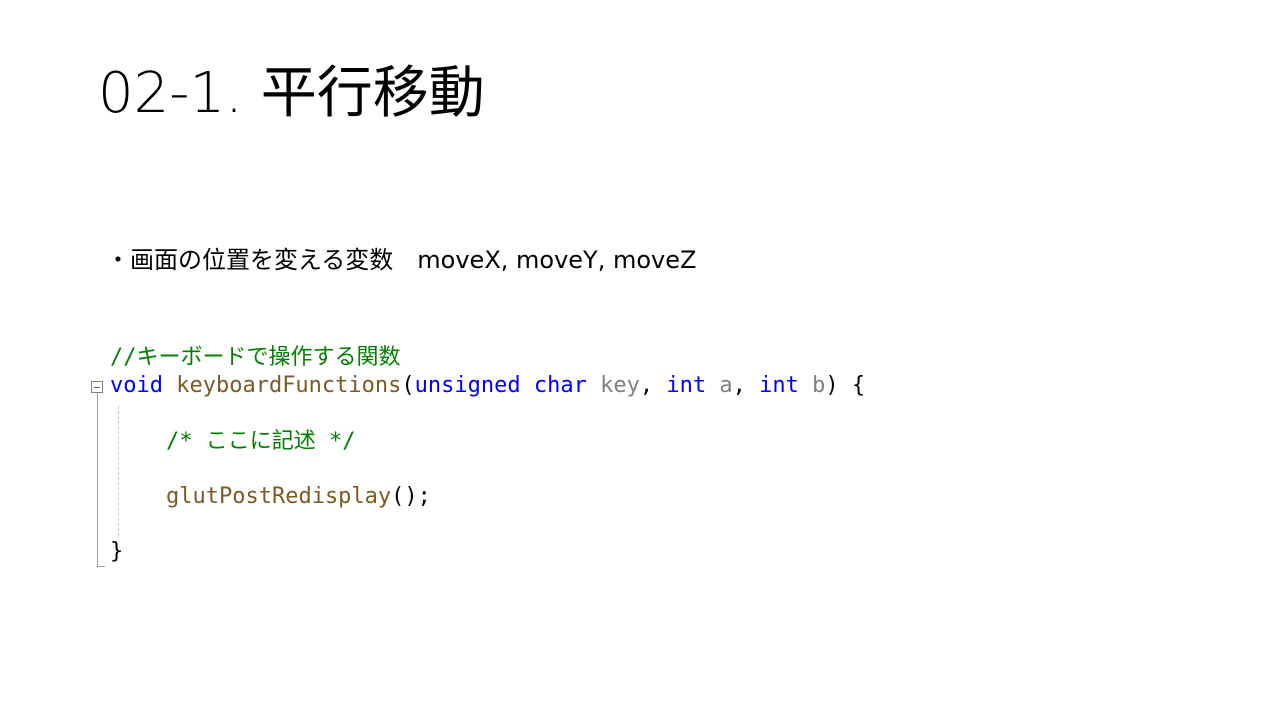  What do you see at coordinates (255, 357) in the screenshot?
I see `code-comment-header: //キーボードで操作する関数` at bounding box center [255, 357].